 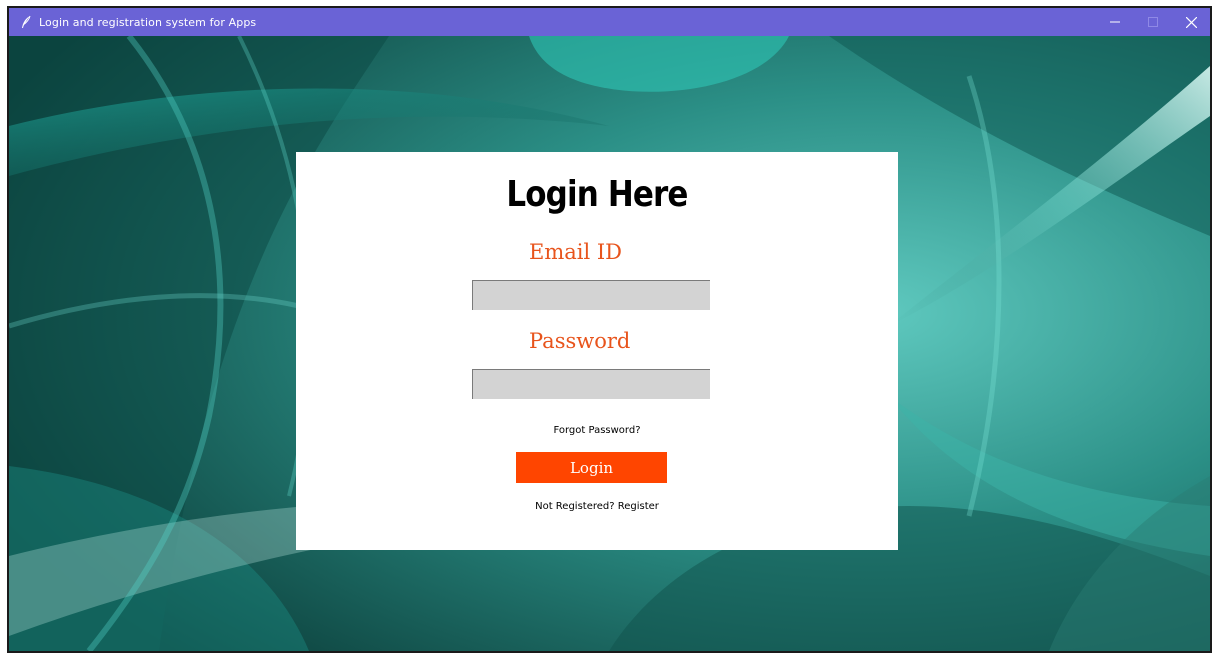 I want to click on password-label: Password, so click(x=580, y=341).